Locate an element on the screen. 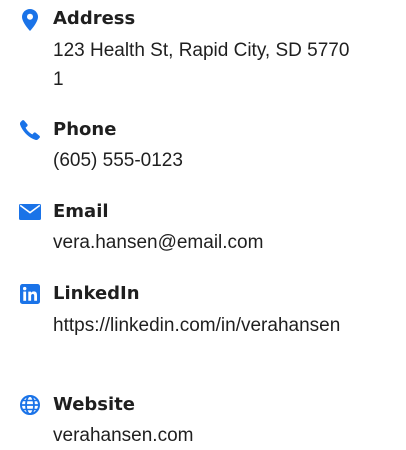  phone-icon is located at coordinates (30, 130).